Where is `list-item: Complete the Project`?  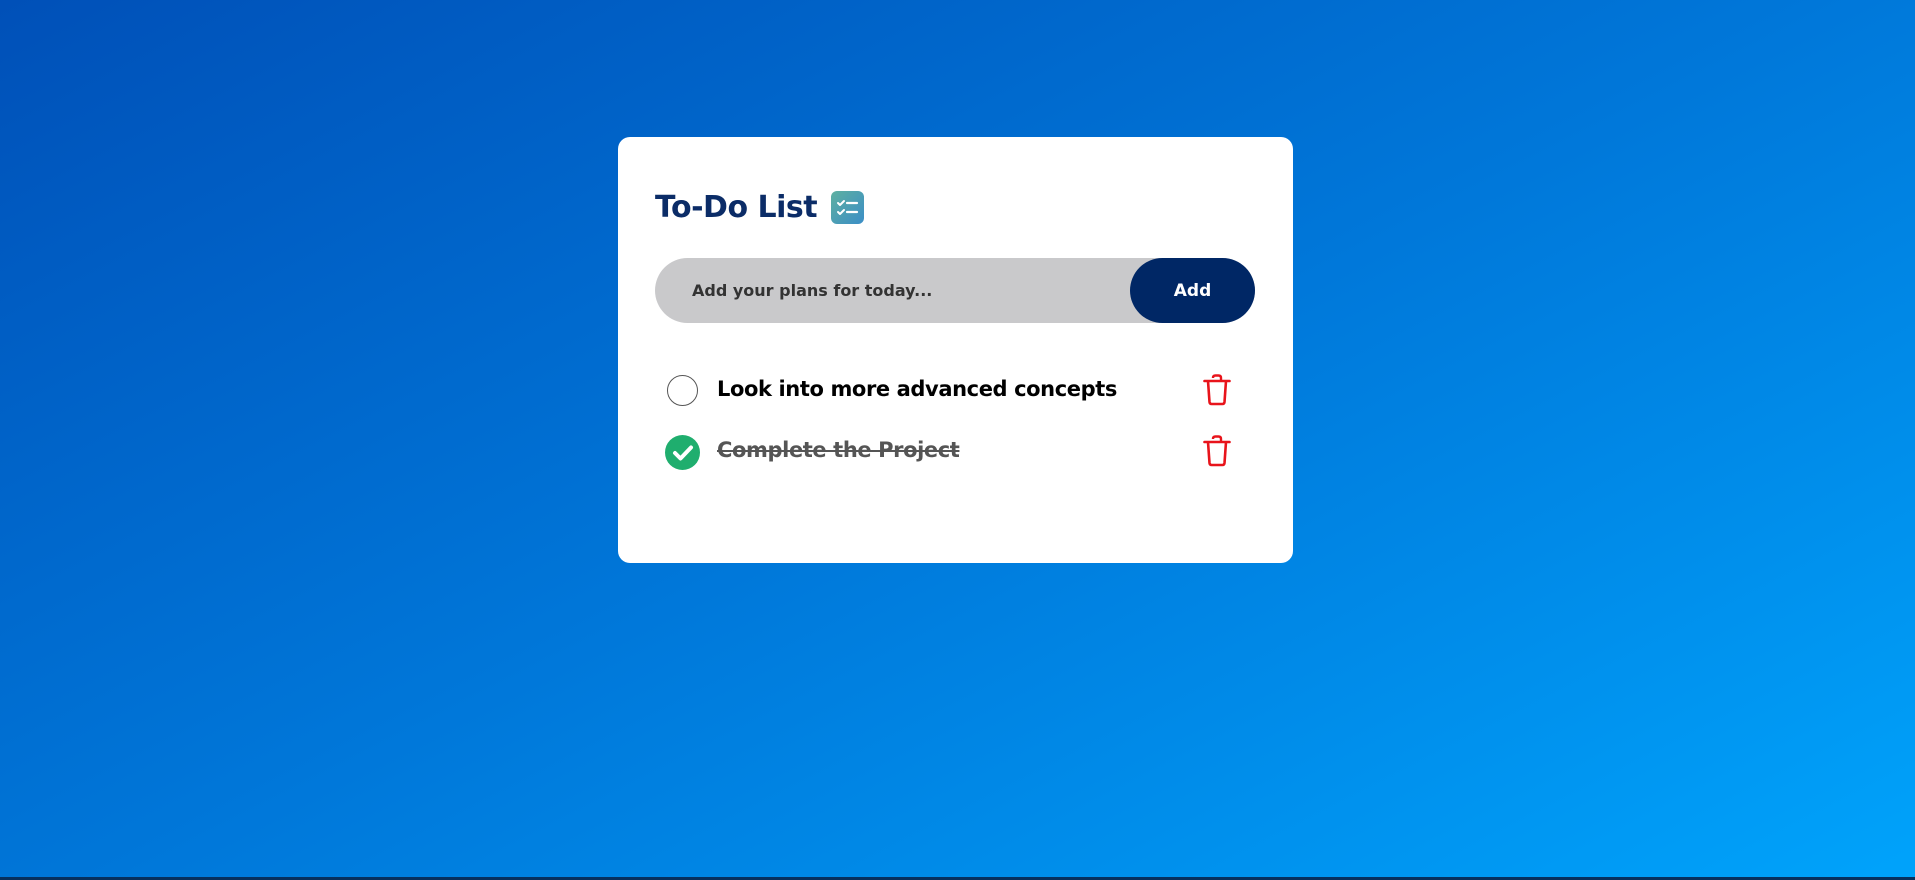
list-item: Complete the Project is located at coordinates (955, 452).